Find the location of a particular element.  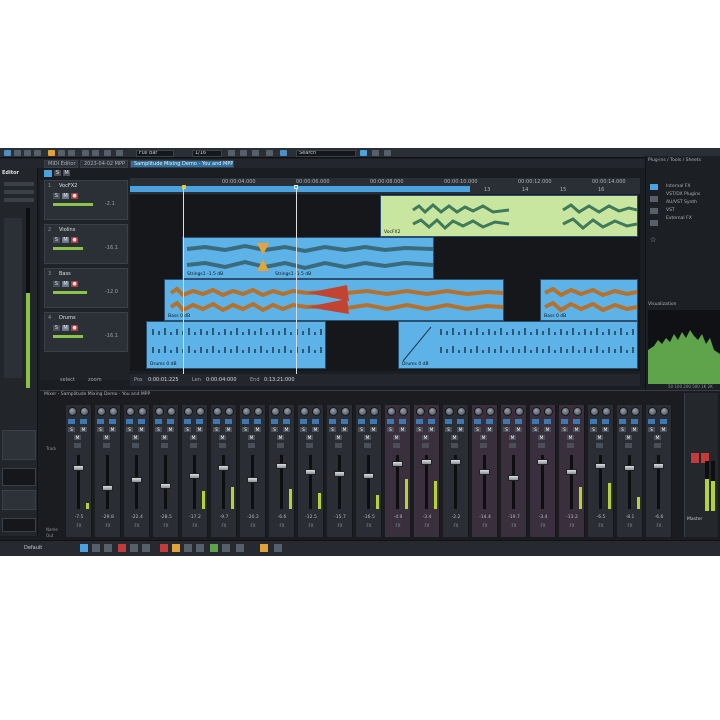

track-name: Violins is located at coordinates (67, 230).